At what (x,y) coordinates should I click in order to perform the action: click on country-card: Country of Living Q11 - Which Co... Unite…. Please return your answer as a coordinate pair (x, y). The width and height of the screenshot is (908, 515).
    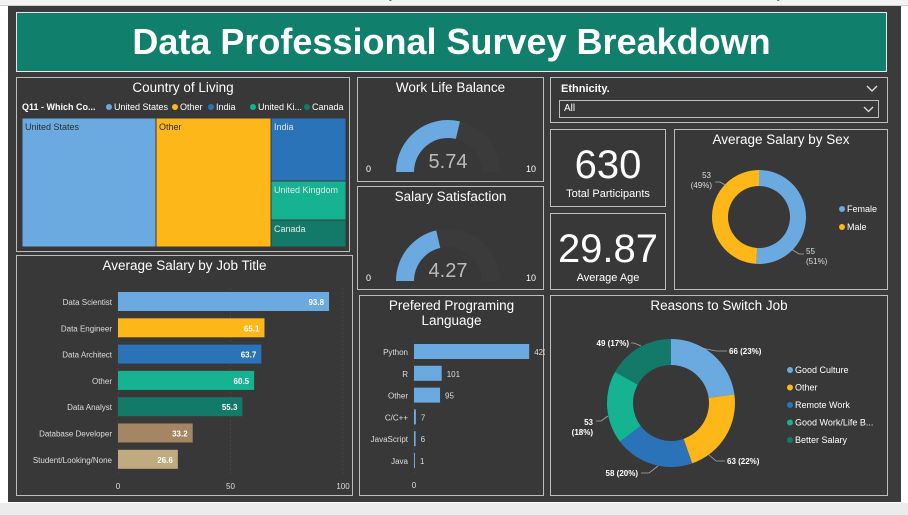
    Looking at the image, I should click on (183, 164).